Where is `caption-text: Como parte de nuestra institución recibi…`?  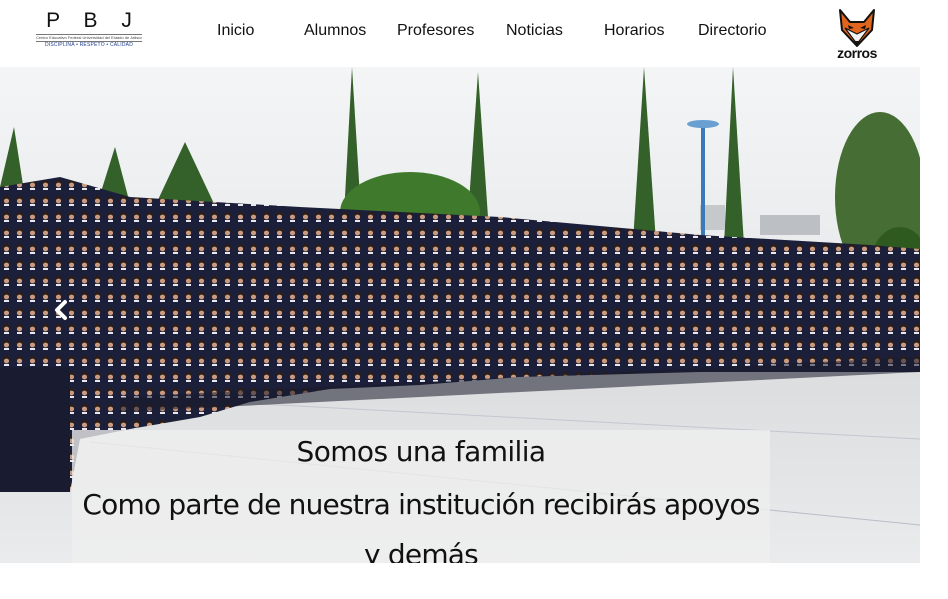 caption-text: Como parte de nuestra institución recibi… is located at coordinates (421, 525).